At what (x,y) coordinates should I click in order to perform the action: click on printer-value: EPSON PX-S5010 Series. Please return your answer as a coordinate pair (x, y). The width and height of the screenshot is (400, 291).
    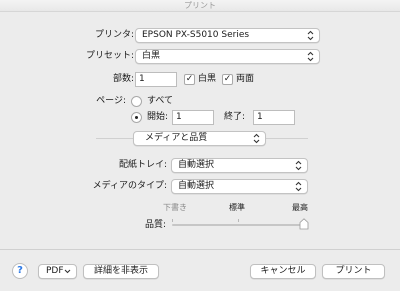
    Looking at the image, I should click on (196, 35).